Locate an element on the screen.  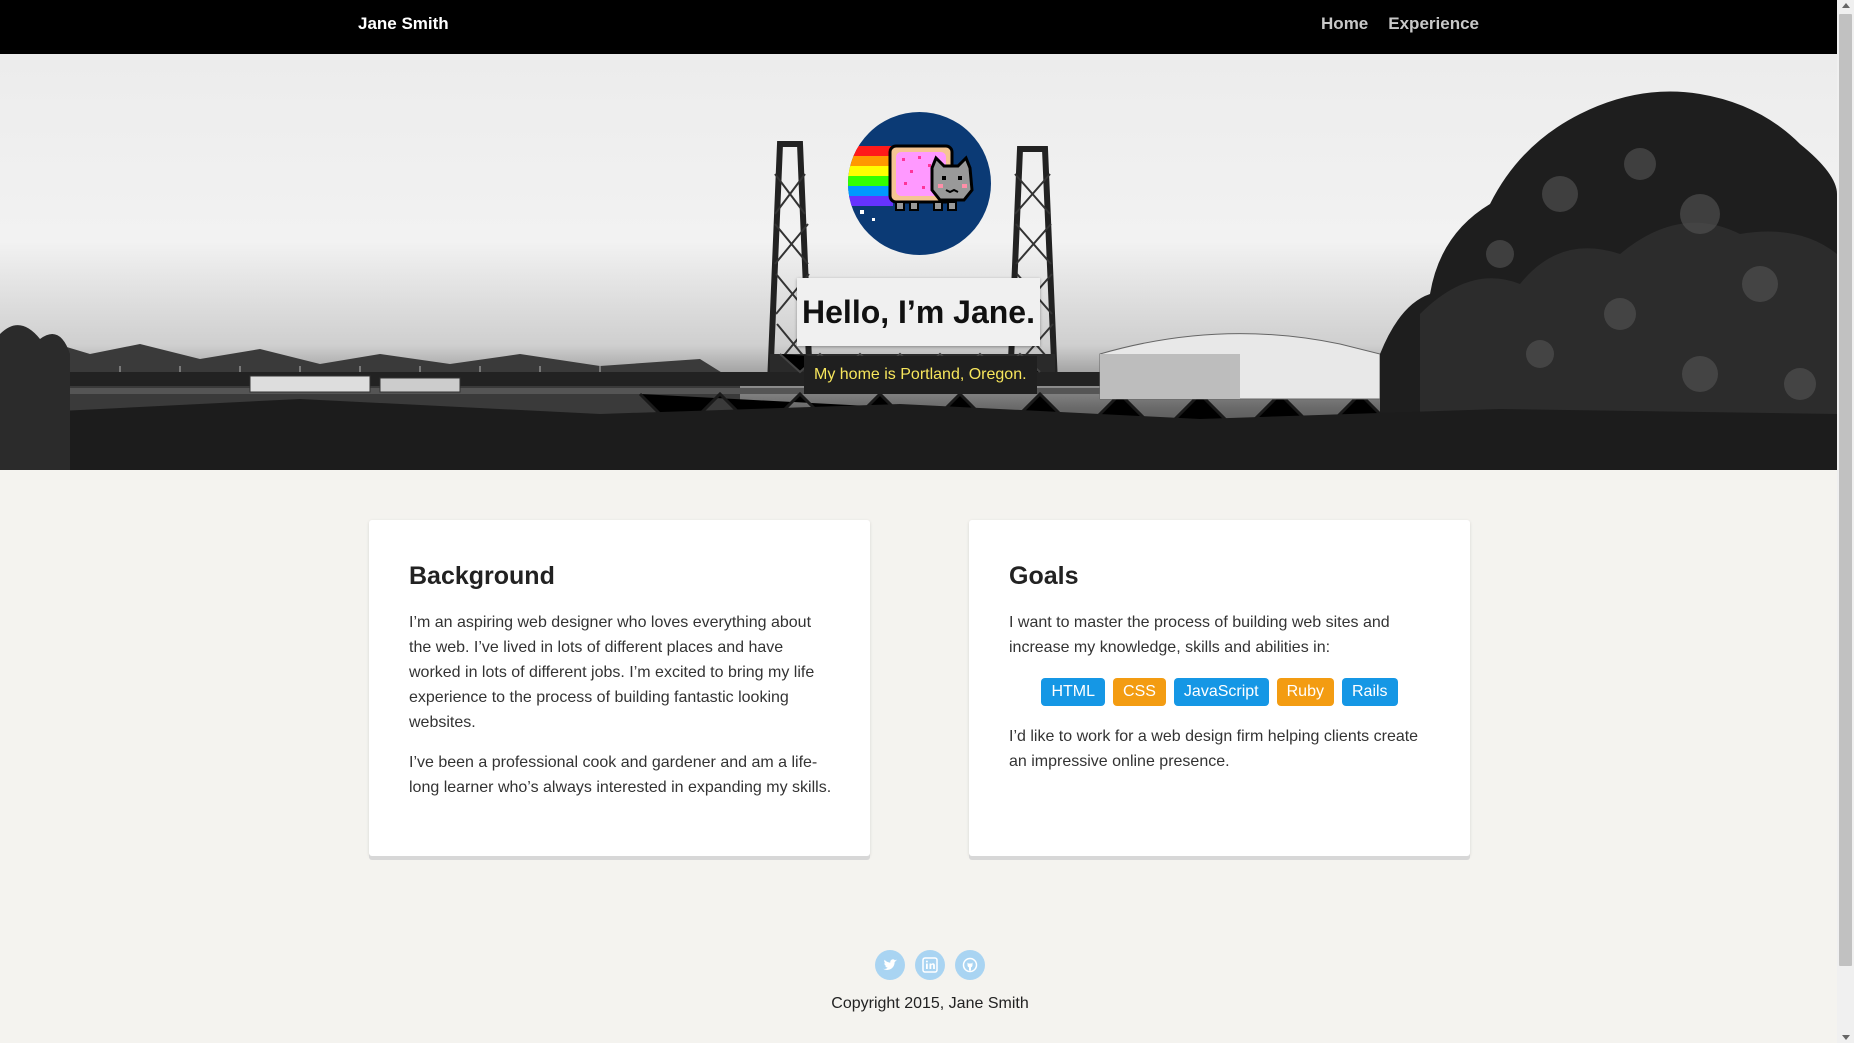
linkedin-icon is located at coordinates (930, 965).